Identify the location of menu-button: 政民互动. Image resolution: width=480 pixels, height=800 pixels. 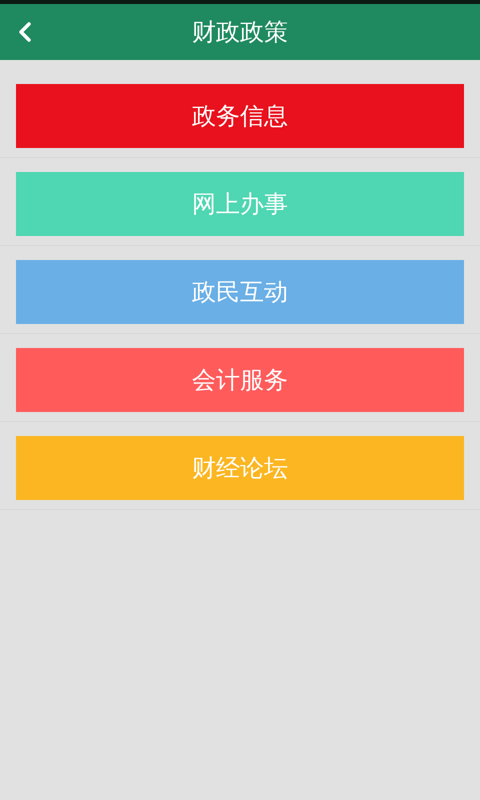
(240, 292).